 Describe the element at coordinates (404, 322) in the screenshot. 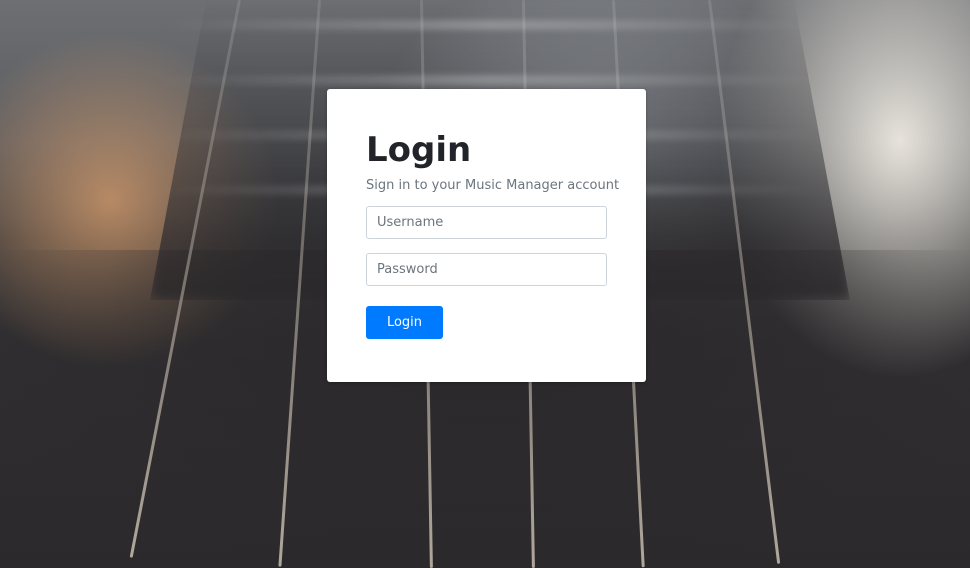

I see `login-button: Login` at that location.